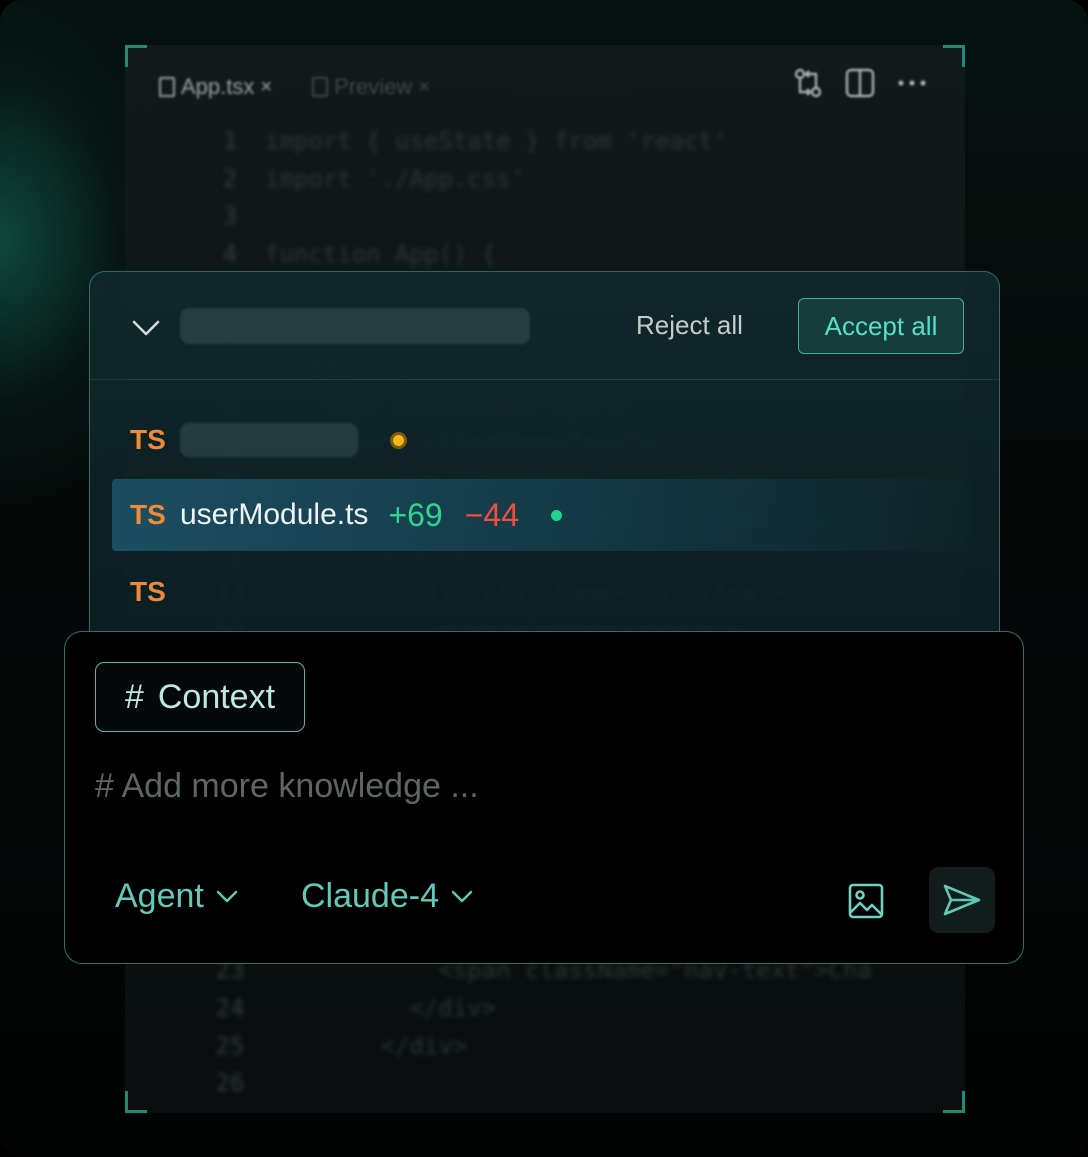  I want to click on code-line: 3, so click(575, 217).